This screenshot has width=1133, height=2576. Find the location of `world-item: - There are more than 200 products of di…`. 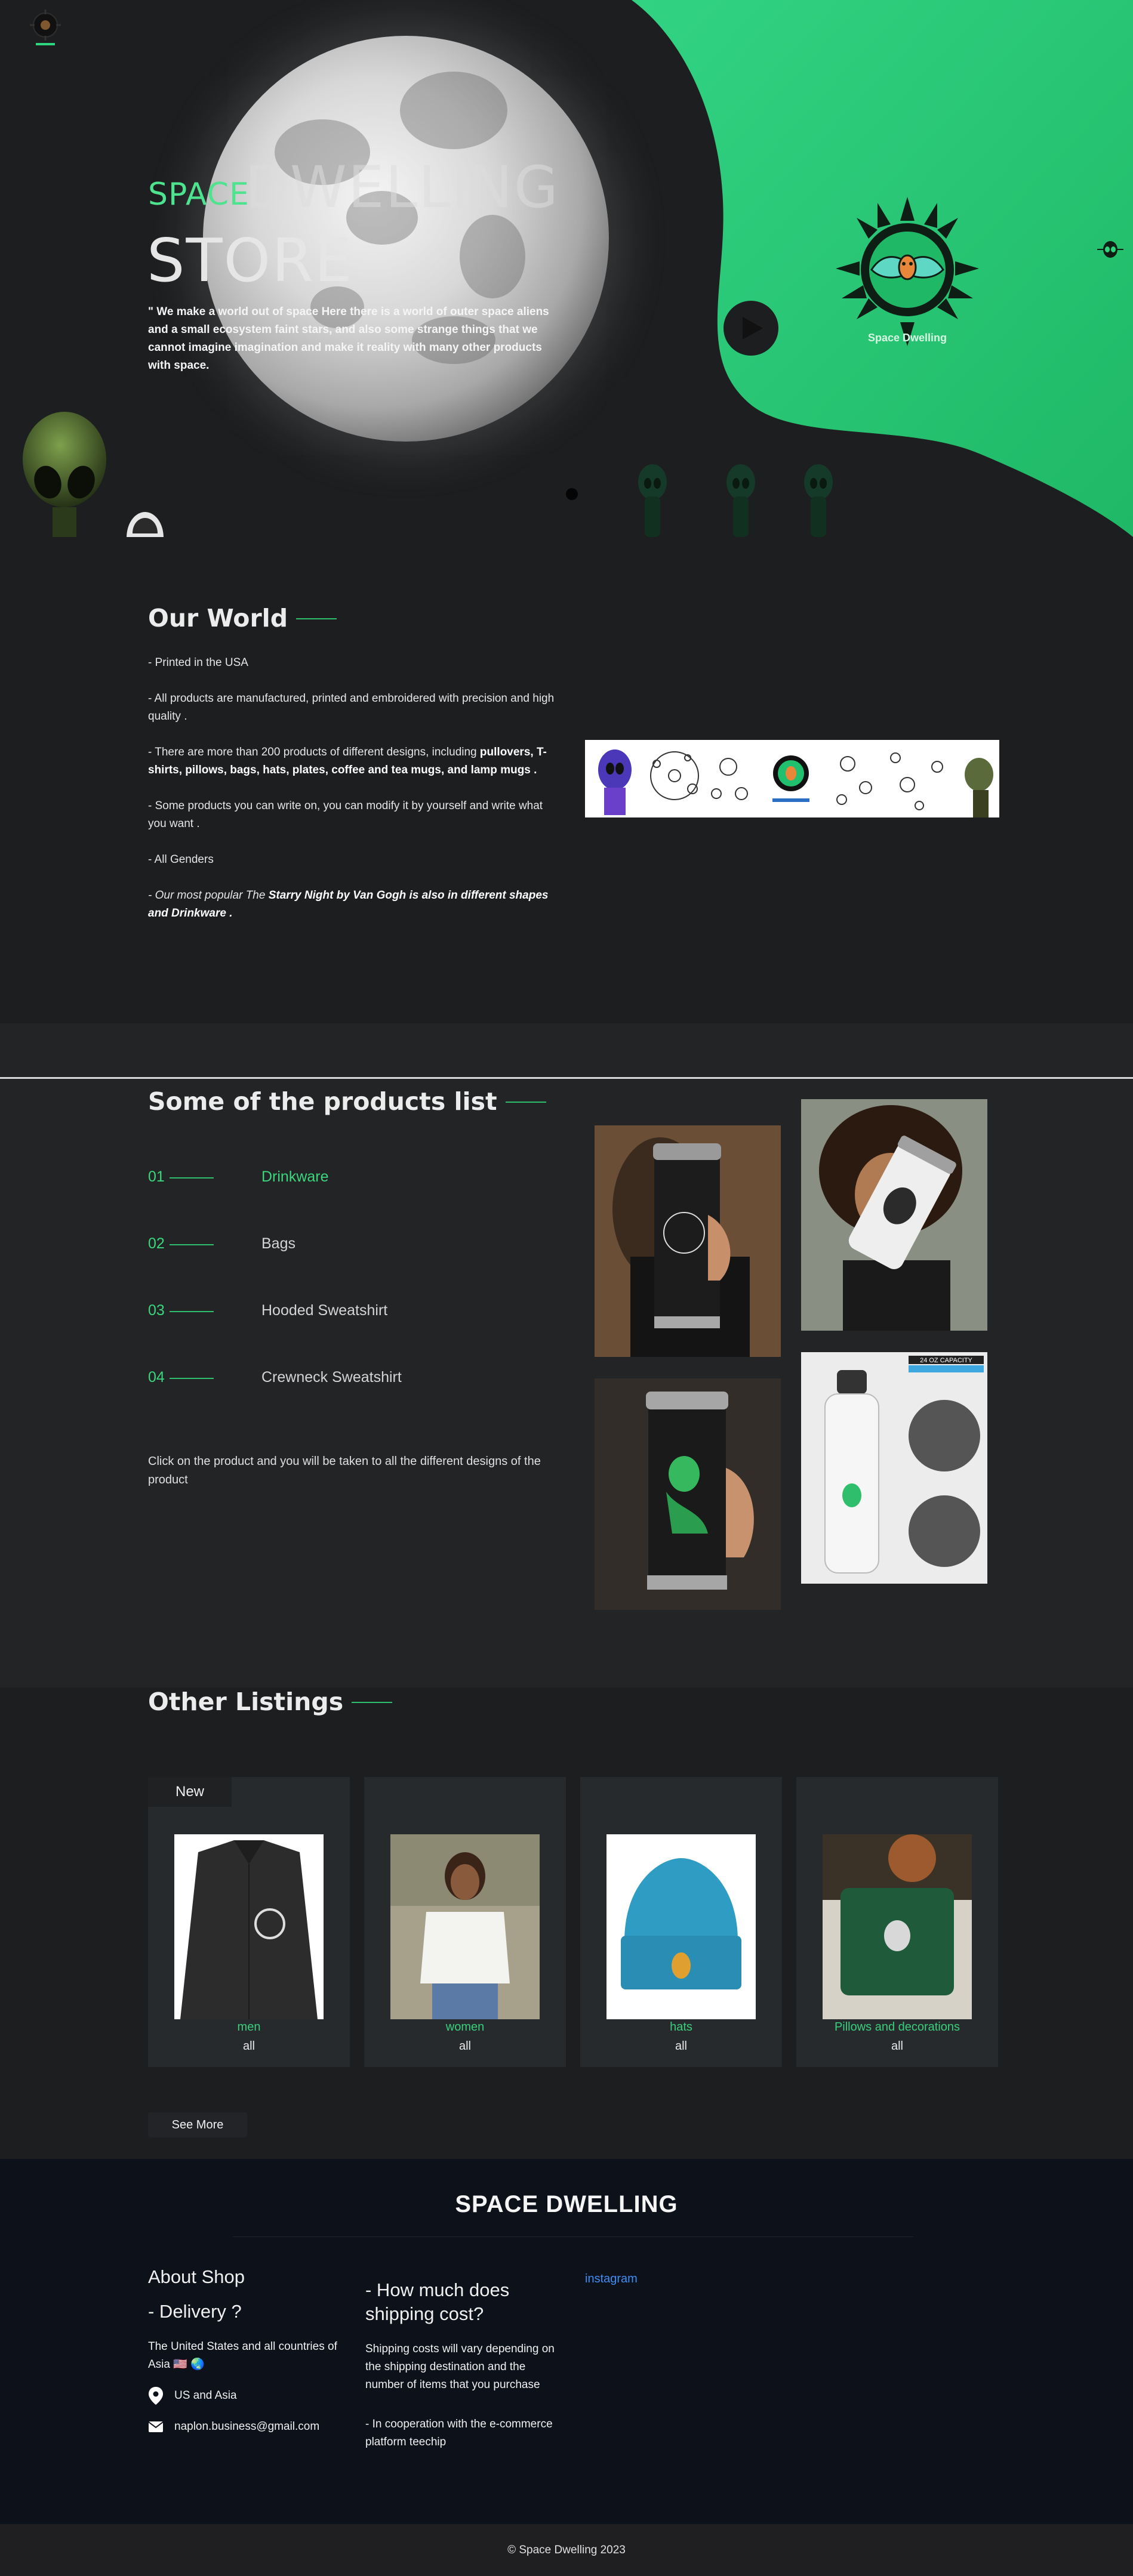

world-item: - There are more than 200 products of di… is located at coordinates (354, 761).